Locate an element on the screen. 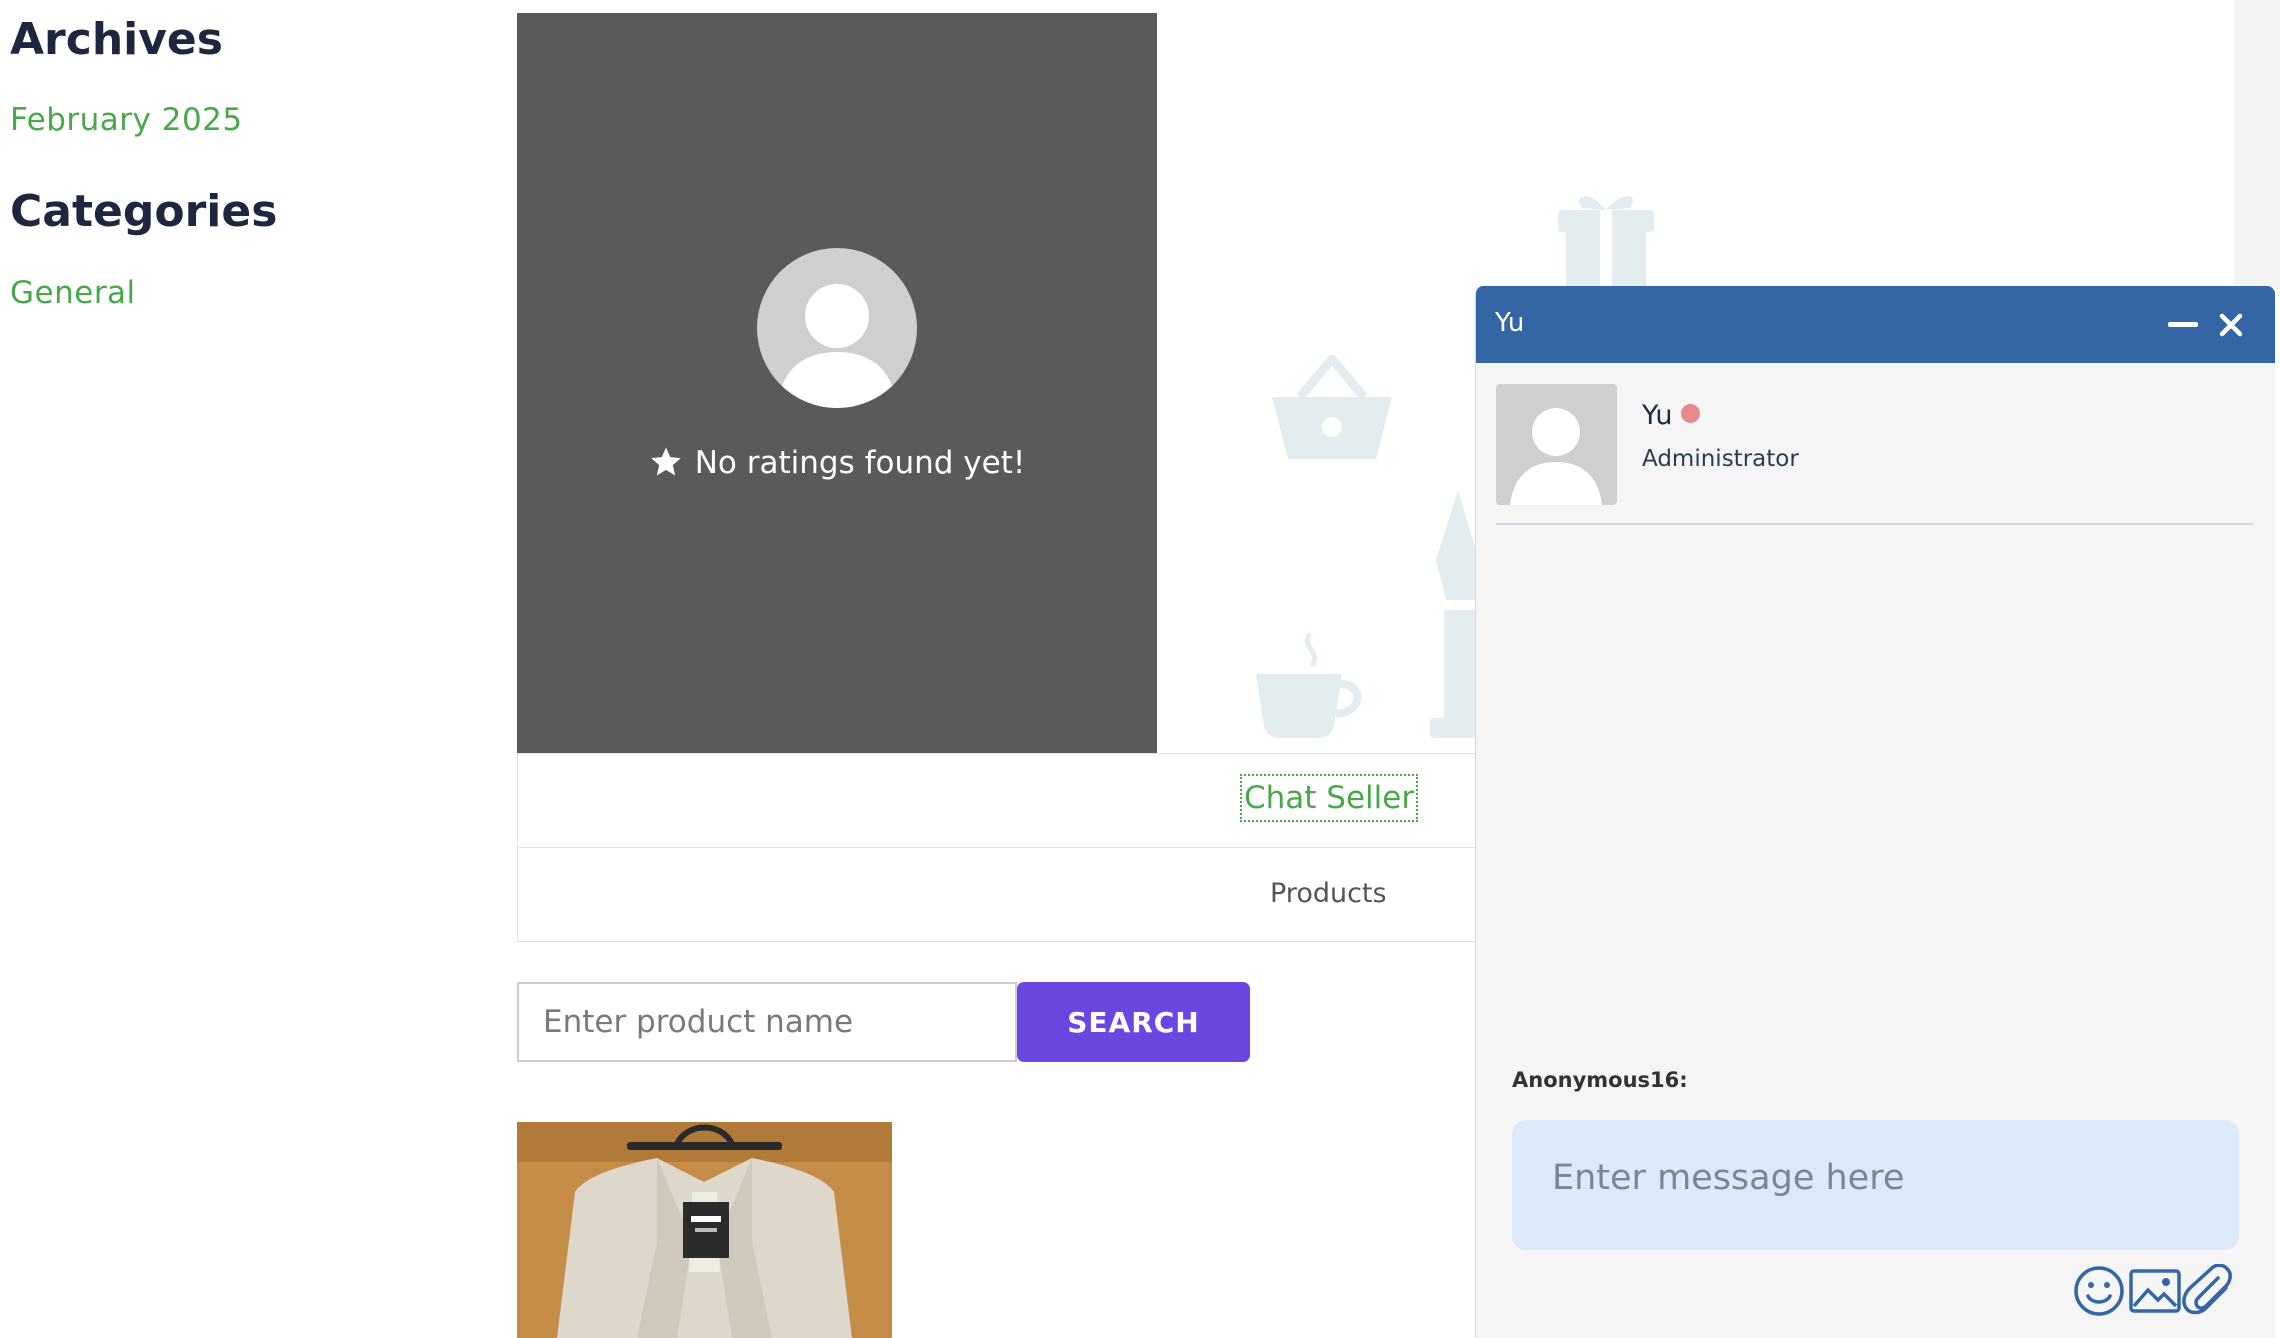  chat-header: Yu is located at coordinates (1875, 324).